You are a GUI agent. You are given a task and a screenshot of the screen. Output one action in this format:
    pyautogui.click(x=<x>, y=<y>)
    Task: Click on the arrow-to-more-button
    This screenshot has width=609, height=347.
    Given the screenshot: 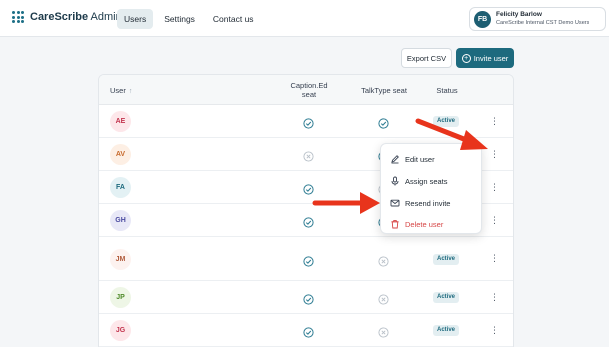 What is the action you would take?
    pyautogui.click(x=451, y=134)
    